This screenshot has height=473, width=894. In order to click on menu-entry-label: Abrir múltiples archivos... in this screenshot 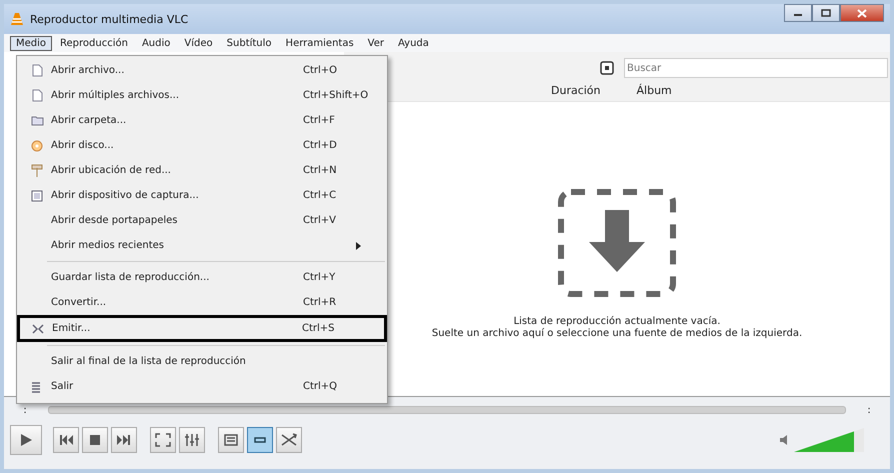, I will do `click(115, 95)`.